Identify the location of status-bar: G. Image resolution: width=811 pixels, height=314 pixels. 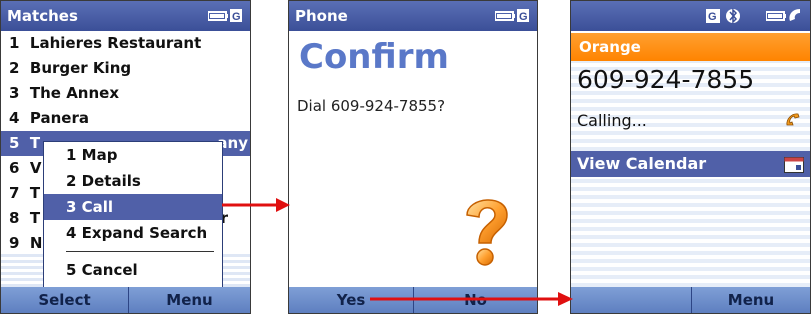
(690, 16).